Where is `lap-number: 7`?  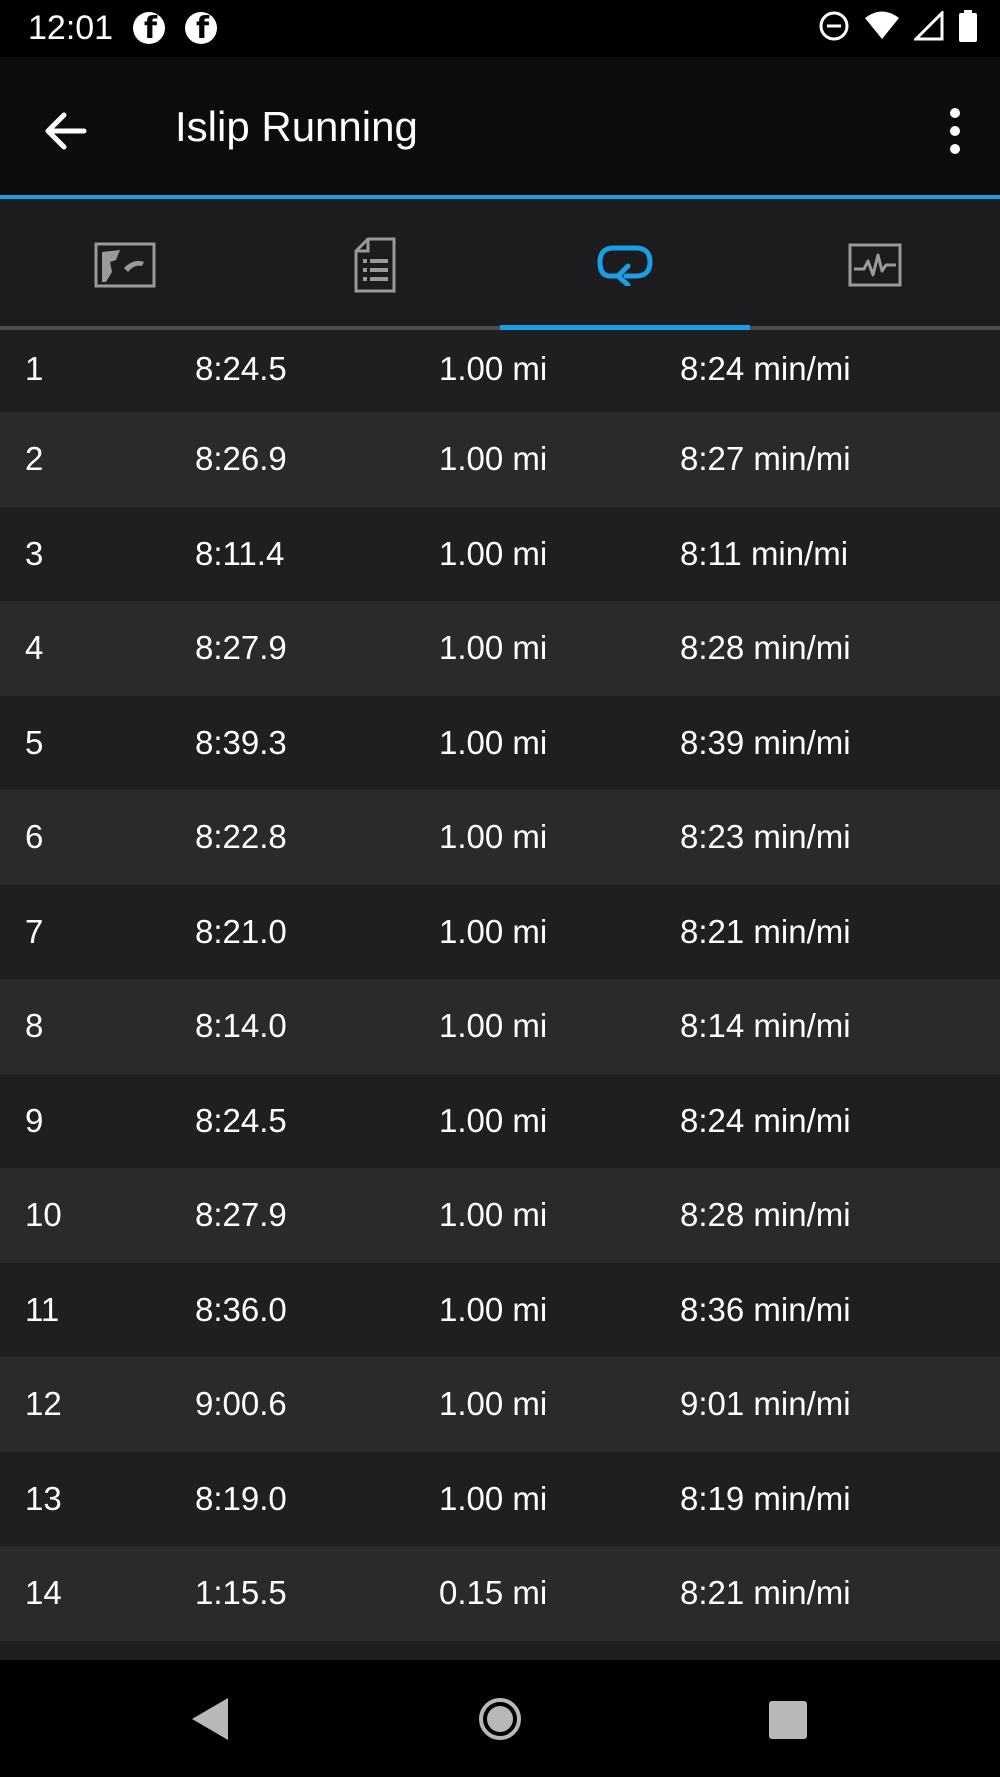 lap-number: 7 is located at coordinates (34, 931).